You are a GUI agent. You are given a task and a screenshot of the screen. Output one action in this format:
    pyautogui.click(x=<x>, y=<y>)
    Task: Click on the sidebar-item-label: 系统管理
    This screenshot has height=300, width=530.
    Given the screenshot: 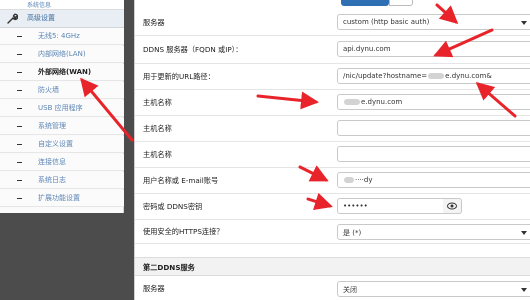 What is the action you would take?
    pyautogui.click(x=52, y=126)
    